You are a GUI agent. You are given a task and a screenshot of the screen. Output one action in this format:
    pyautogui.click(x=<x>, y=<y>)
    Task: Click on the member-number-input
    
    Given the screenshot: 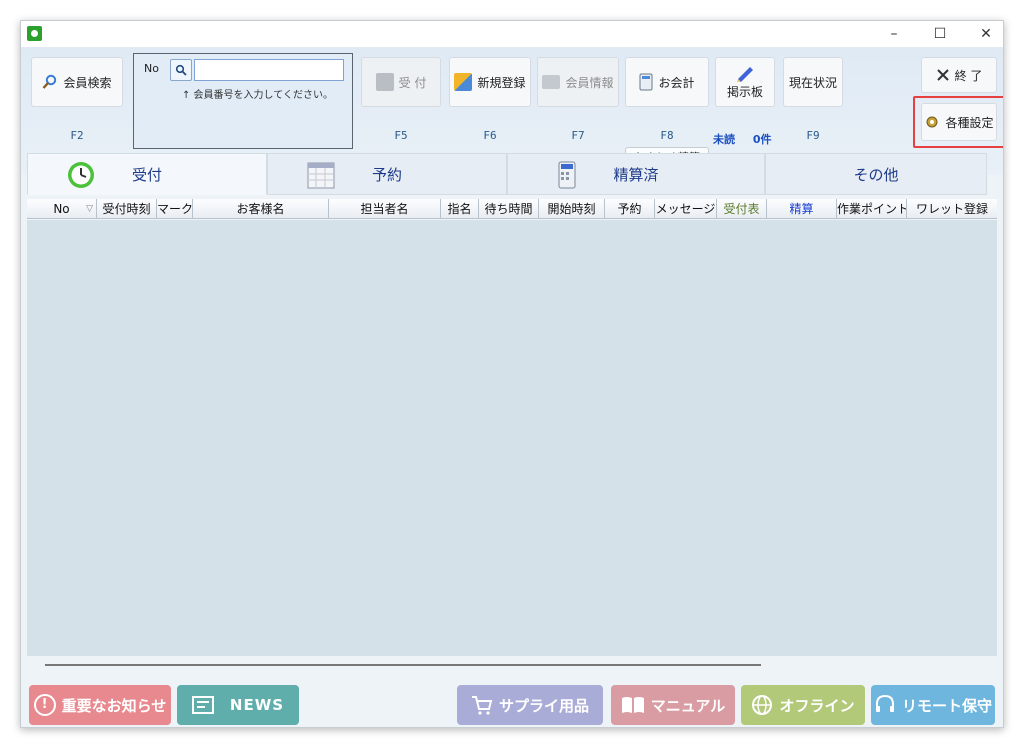 What is the action you would take?
    pyautogui.click(x=269, y=70)
    